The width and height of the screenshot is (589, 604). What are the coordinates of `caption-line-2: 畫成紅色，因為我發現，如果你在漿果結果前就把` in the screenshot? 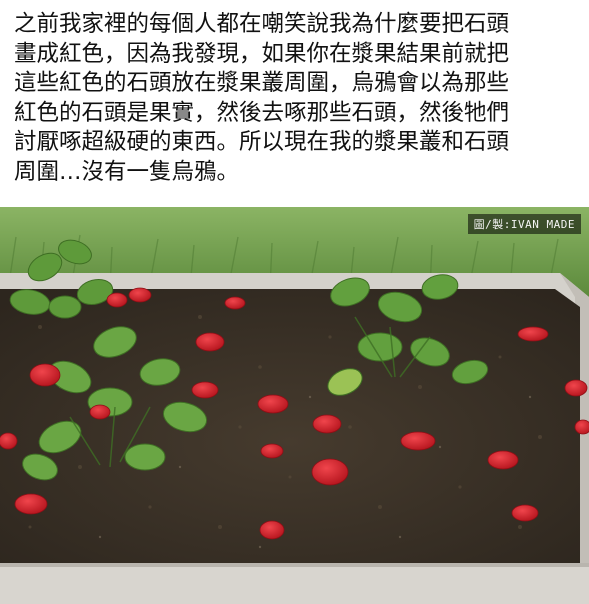 It's located at (262, 53).